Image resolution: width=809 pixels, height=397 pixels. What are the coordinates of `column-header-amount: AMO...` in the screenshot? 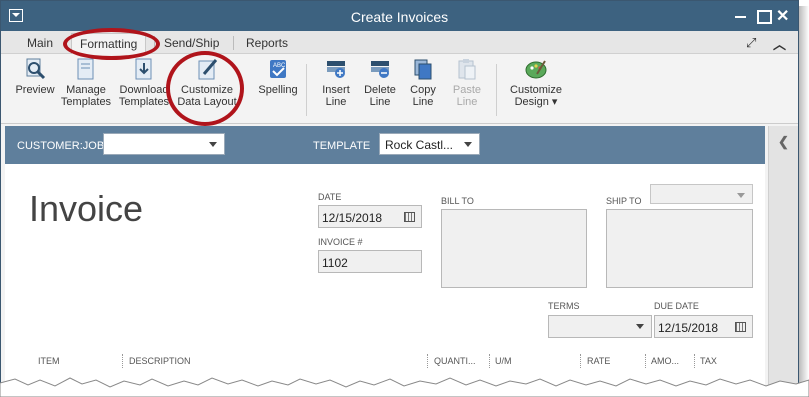 It's located at (665, 361).